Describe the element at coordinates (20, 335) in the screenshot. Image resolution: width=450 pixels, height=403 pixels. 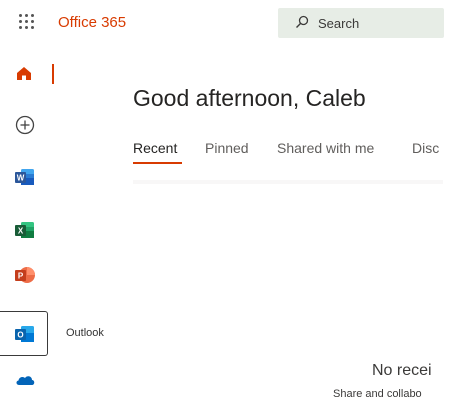
I see `svg-text: O` at that location.